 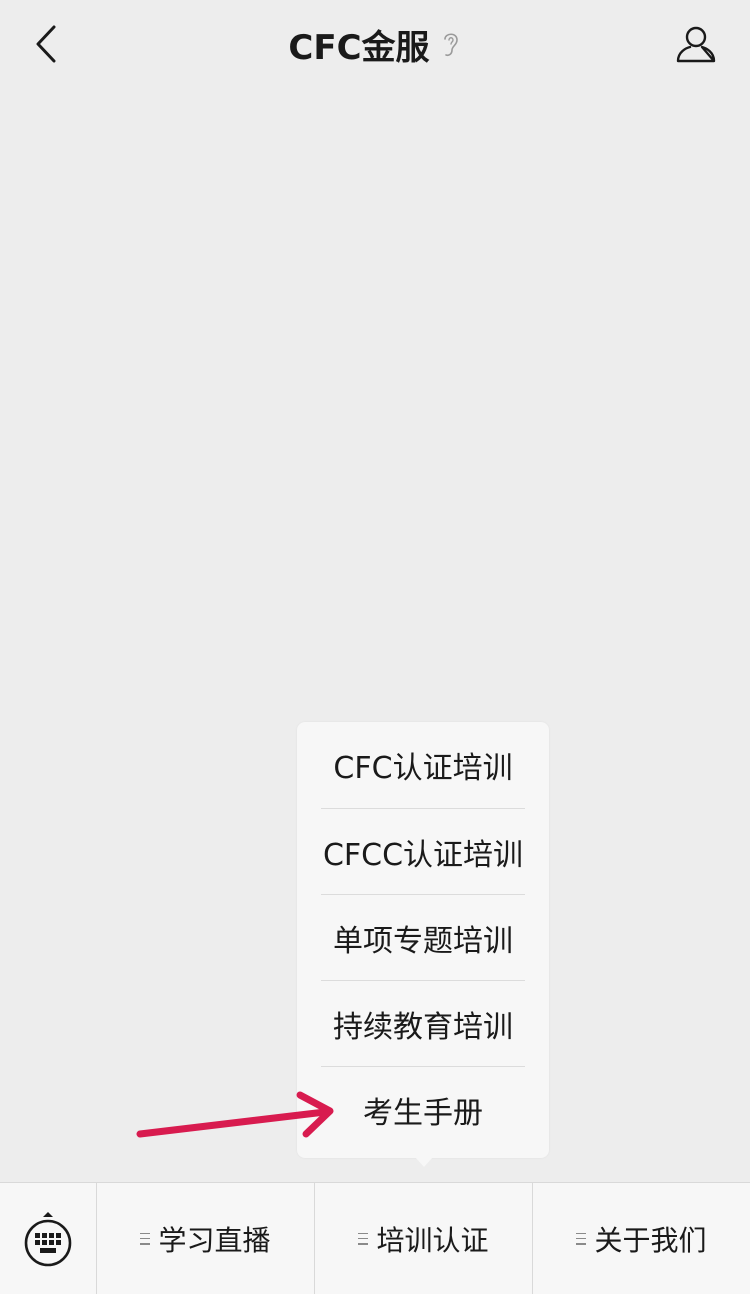 What do you see at coordinates (423, 938) in the screenshot?
I see `submenu-item-topic-training: 单项专题培训` at bounding box center [423, 938].